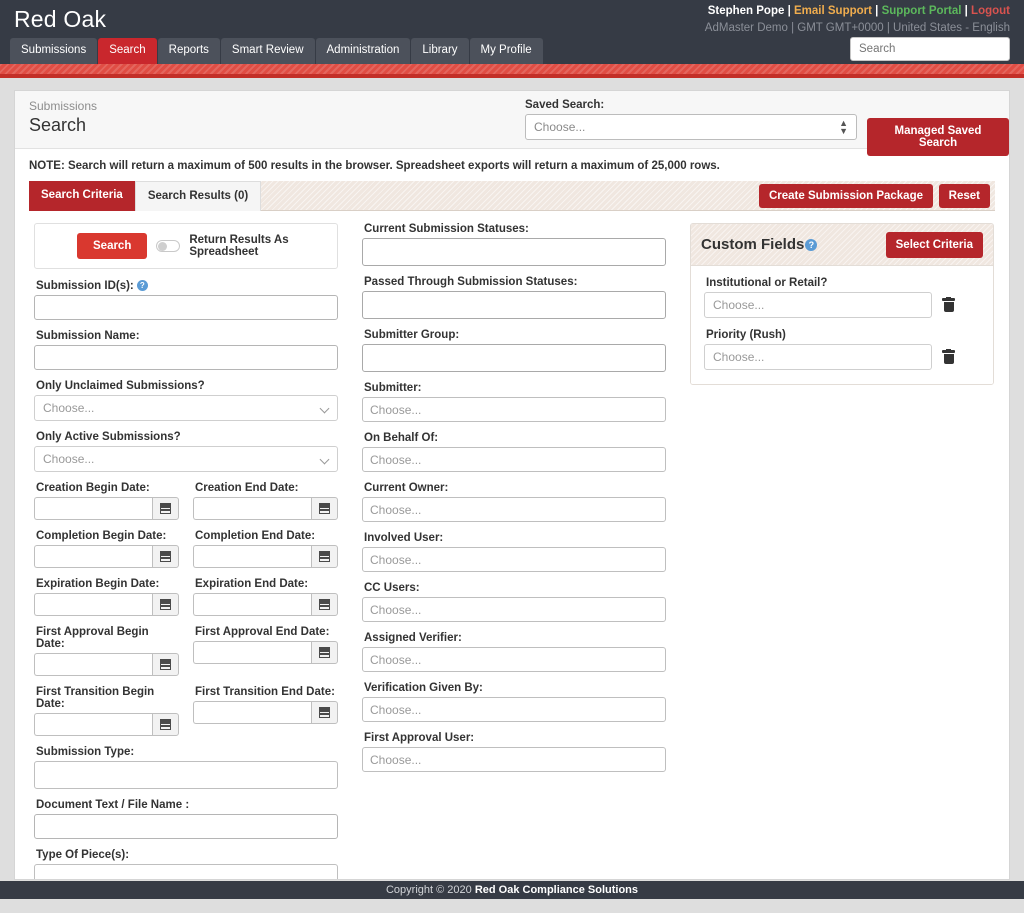  I want to click on verification-given-by-input, so click(514, 709).